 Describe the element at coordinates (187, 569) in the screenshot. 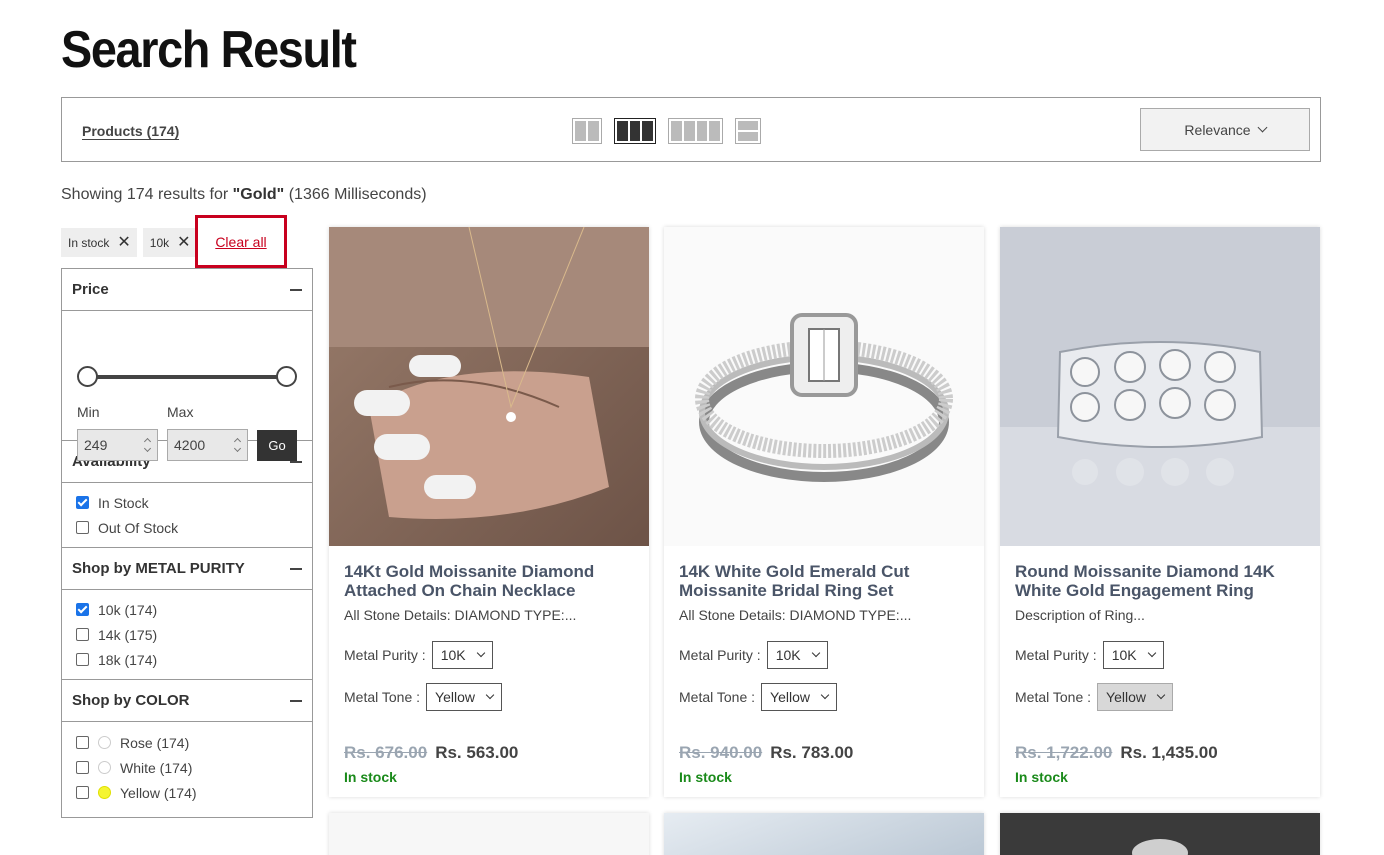

I see `filter-header-metal-purity: Shop by METAL PURITY` at that location.